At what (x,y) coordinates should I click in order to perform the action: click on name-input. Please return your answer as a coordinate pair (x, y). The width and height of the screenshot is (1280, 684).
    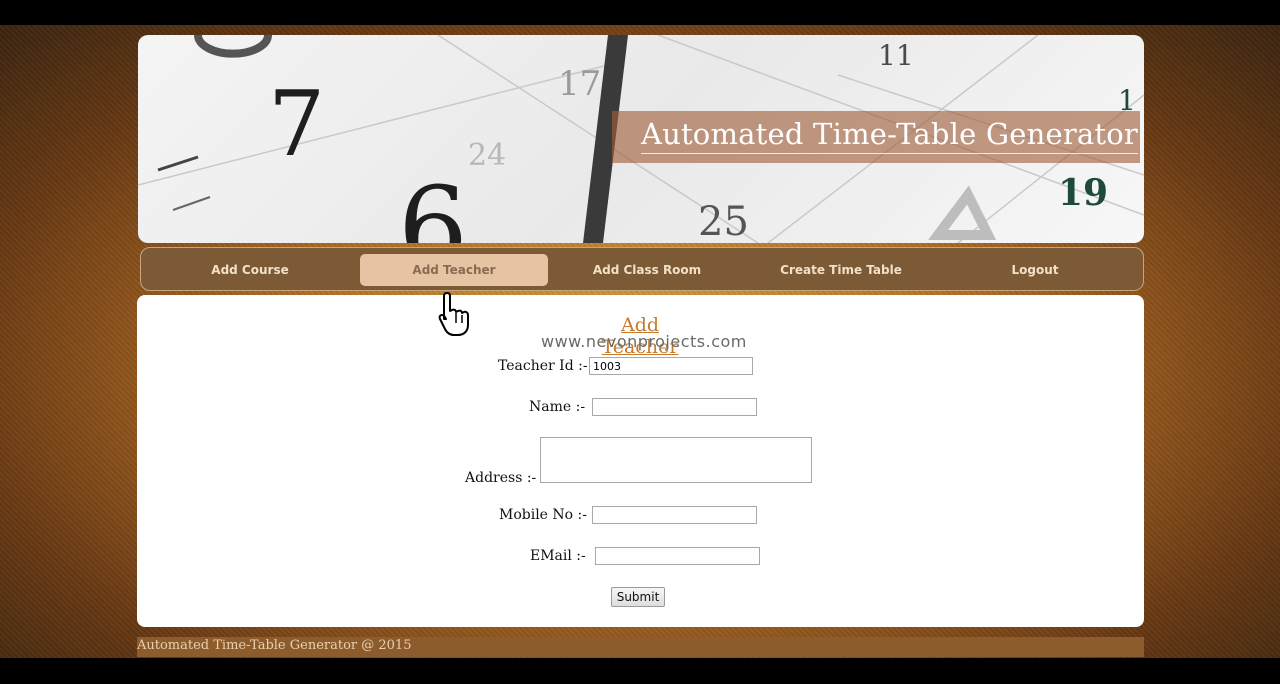
    Looking at the image, I should click on (674, 407).